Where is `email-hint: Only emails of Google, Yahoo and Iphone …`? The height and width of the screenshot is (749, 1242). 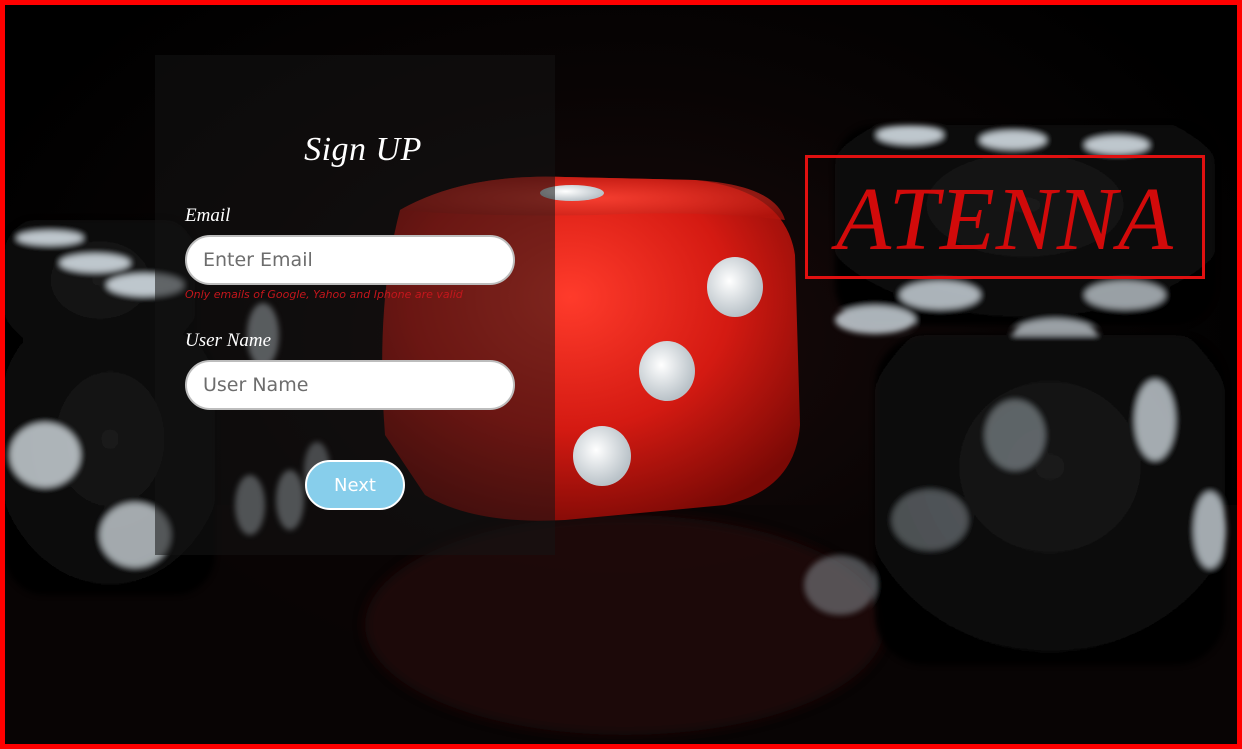 email-hint: Only emails of Google, Yahoo and Iphone … is located at coordinates (324, 294).